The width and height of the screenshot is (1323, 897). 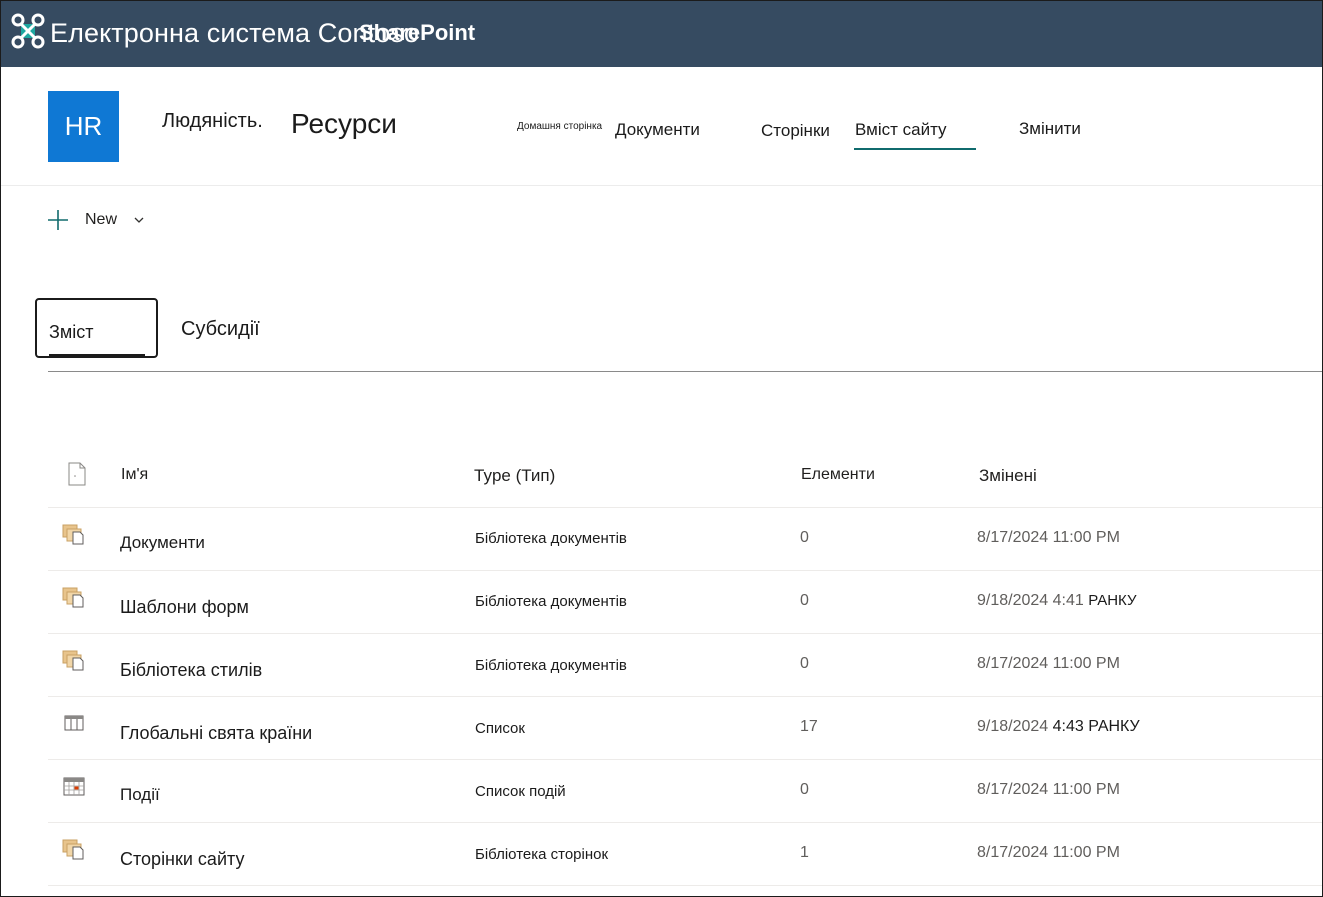 What do you see at coordinates (804, 852) in the screenshot?
I see `row-items: 1` at bounding box center [804, 852].